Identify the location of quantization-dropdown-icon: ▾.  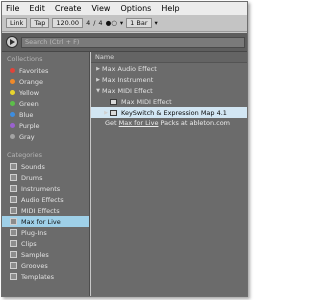
(156, 23).